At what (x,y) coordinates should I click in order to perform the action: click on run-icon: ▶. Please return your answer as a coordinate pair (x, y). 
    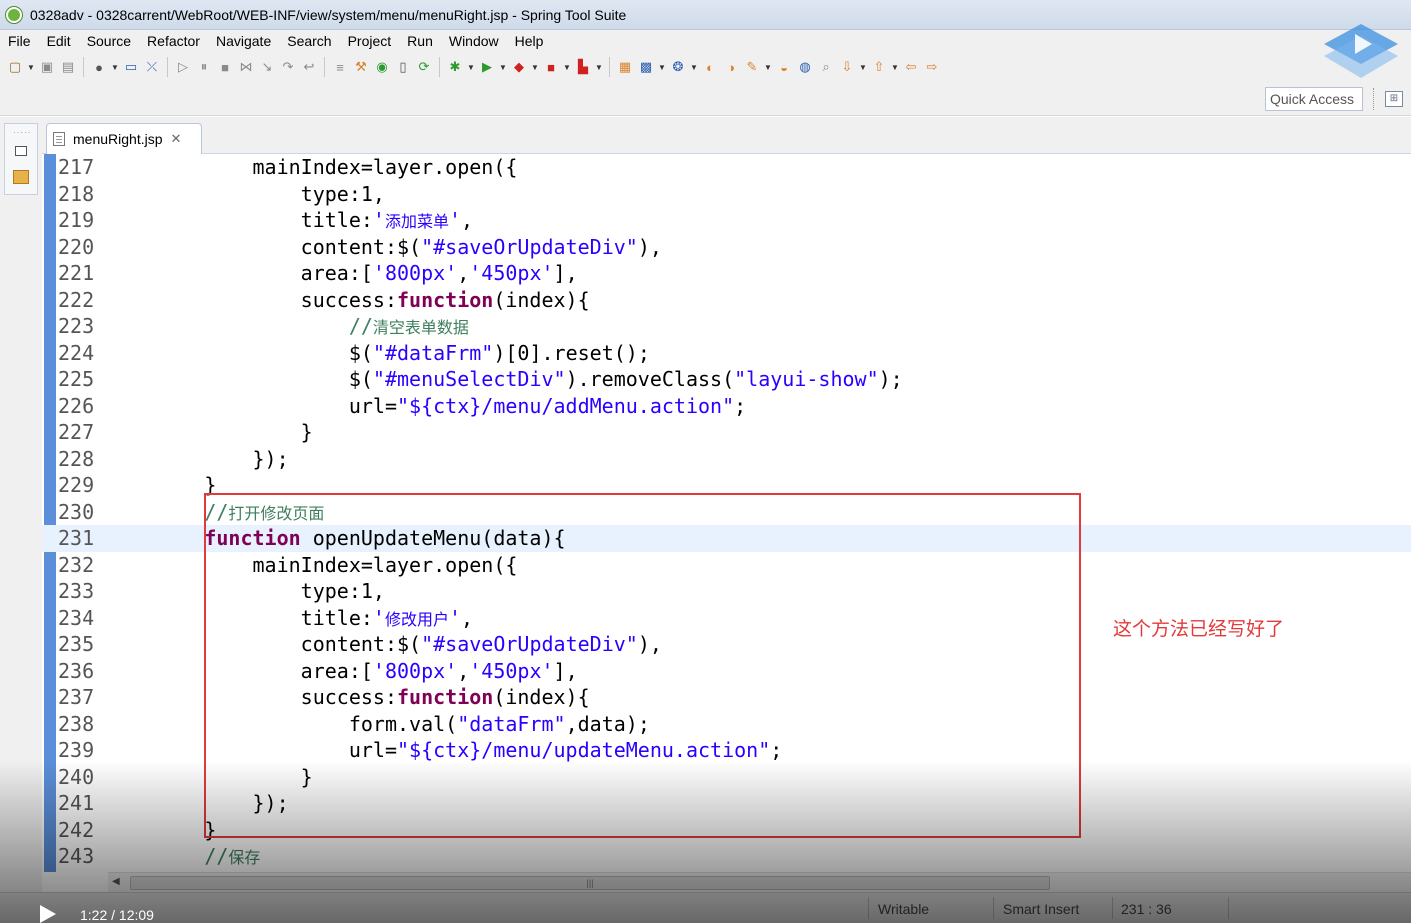
    Looking at the image, I should click on (487, 67).